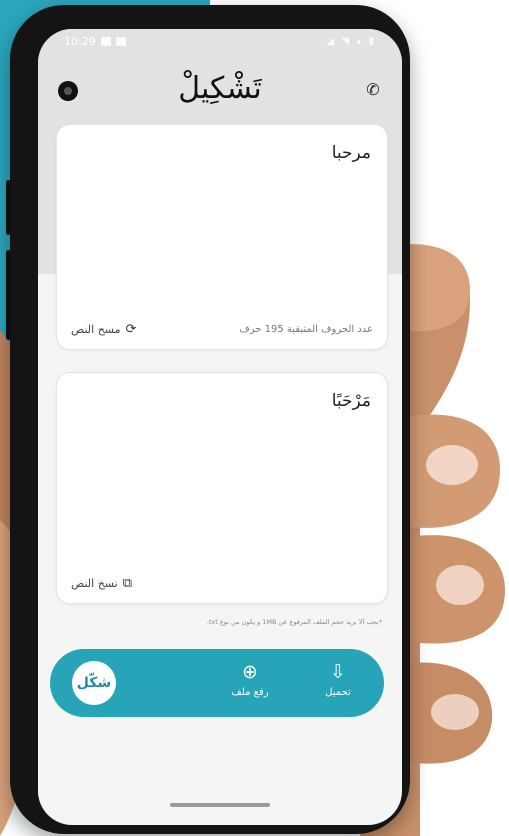  I want to click on app-title: تَشْكِيلْ, so click(220, 88).